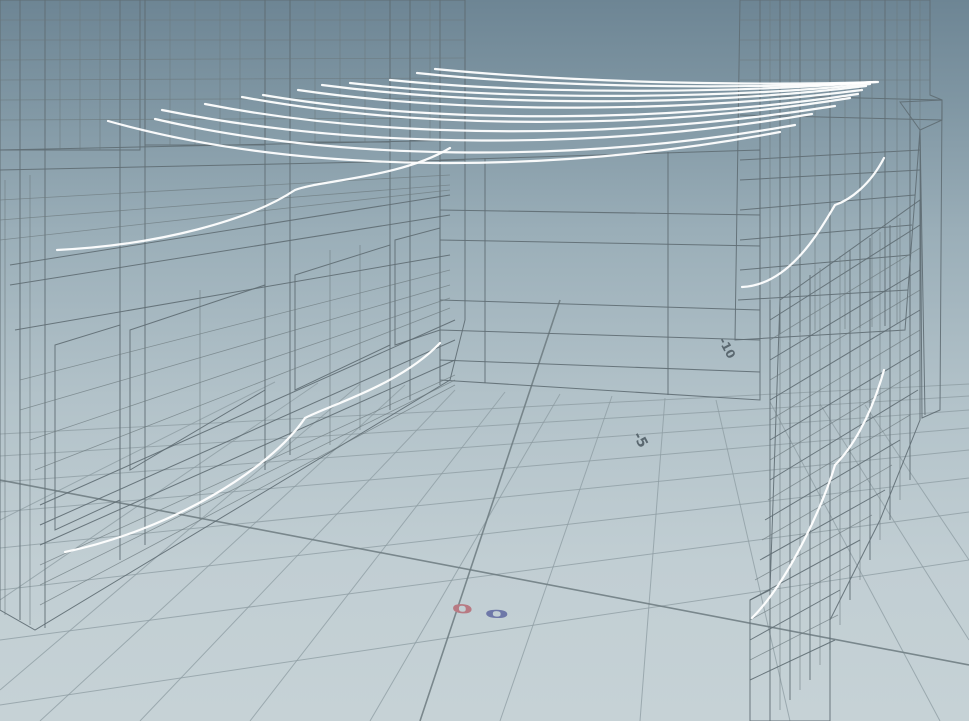 The width and height of the screenshot is (969, 721). What do you see at coordinates (818, 494) in the screenshot?
I see `curve-right-lower` at bounding box center [818, 494].